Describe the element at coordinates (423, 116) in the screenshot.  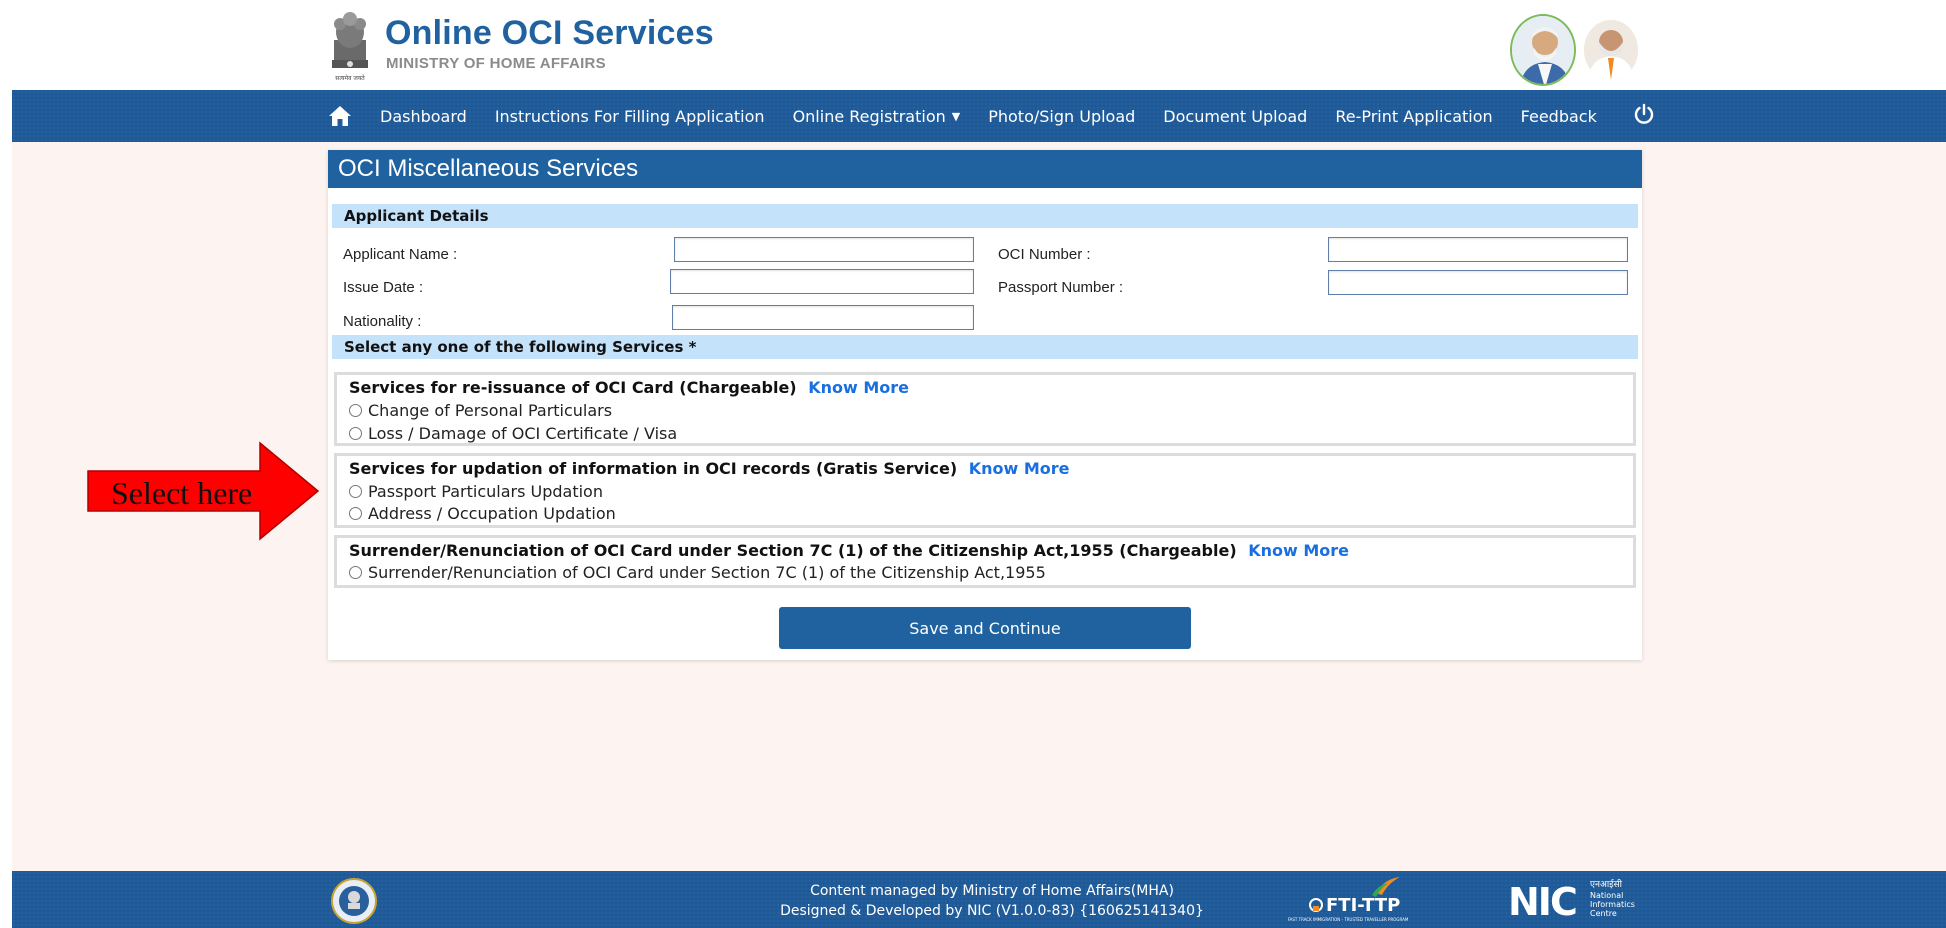
I see `nav-dashboard: Dashboard` at that location.